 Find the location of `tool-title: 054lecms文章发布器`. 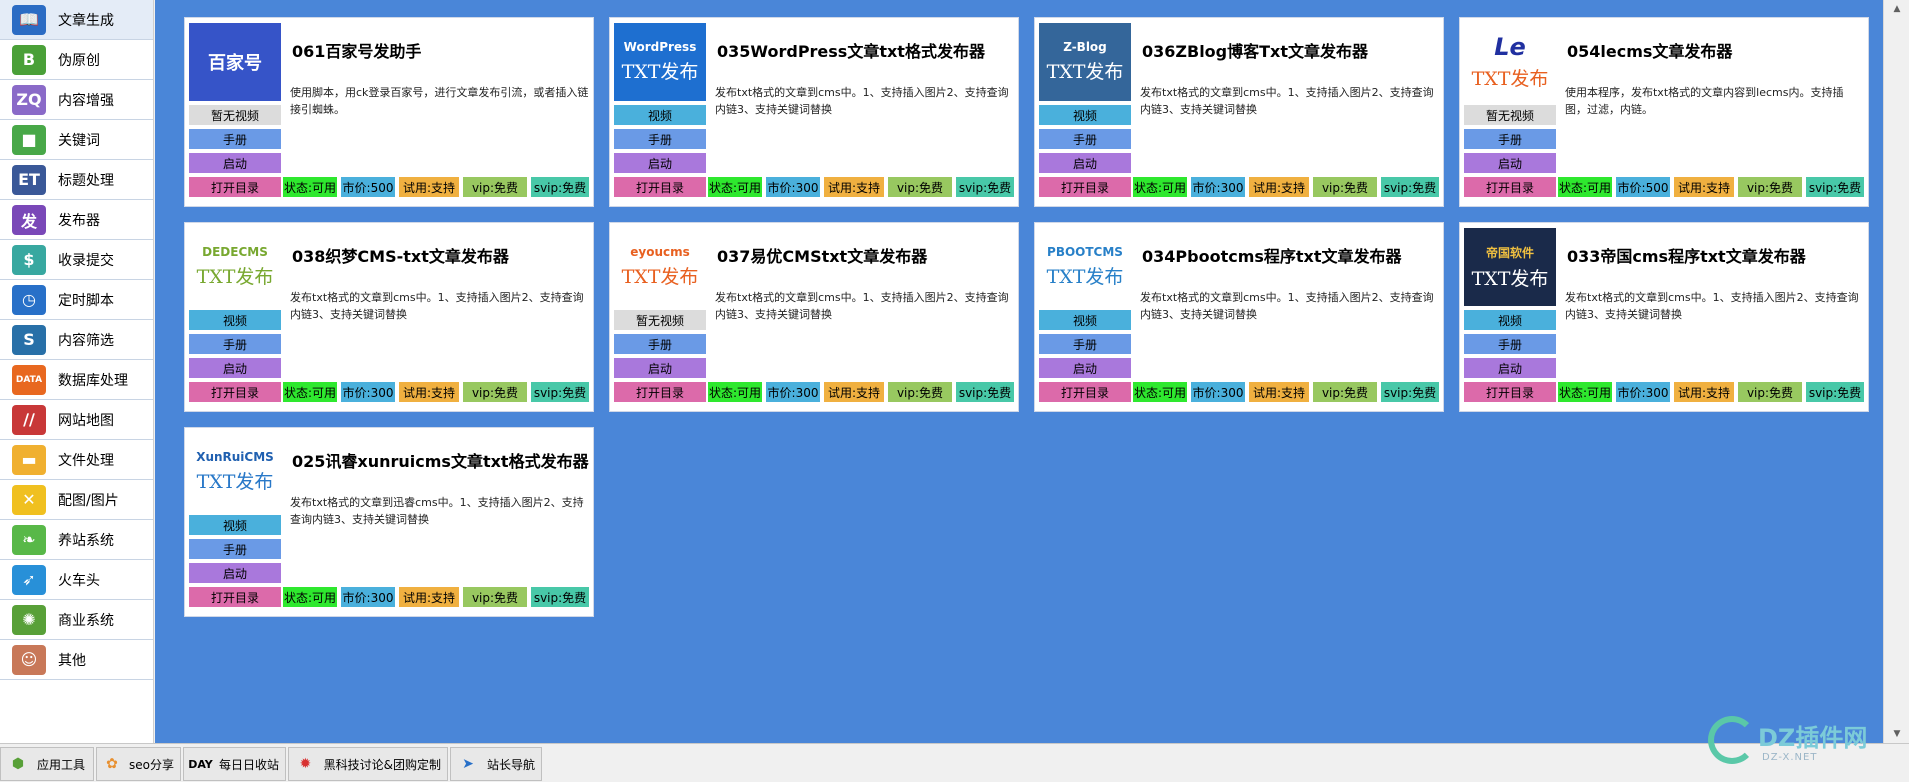

tool-title: 054lecms文章发布器 is located at coordinates (1650, 51).